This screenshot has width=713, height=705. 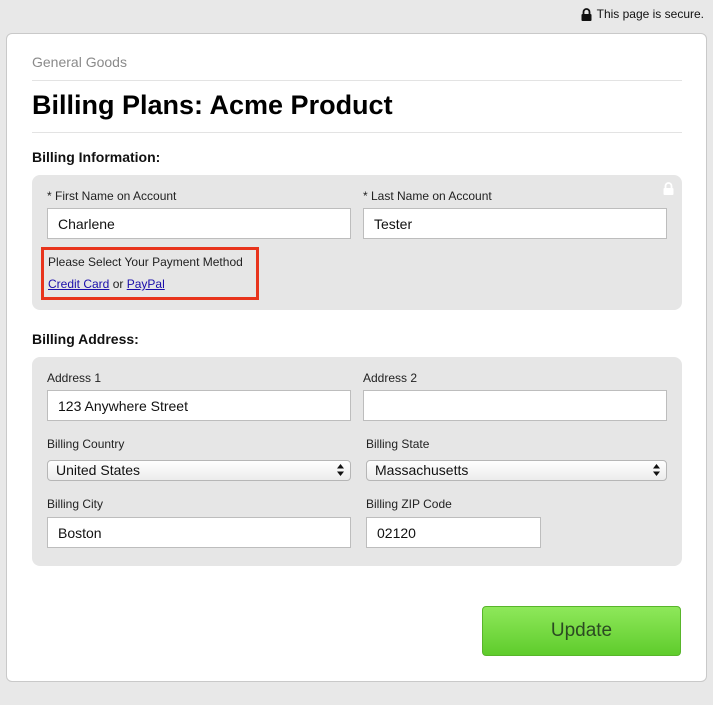 I want to click on secure-notice-text: This page is secure., so click(x=650, y=14).